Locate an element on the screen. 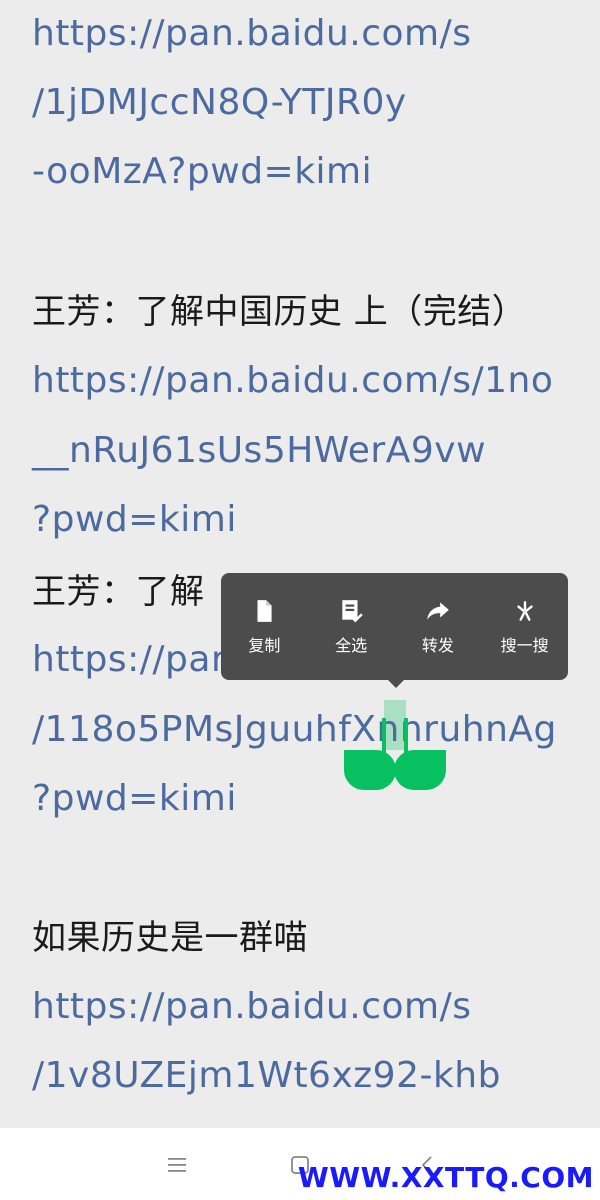 This screenshot has width=600, height=1200. message-title-line: 王芳：了解中国历史 上（完结） is located at coordinates (279, 312).